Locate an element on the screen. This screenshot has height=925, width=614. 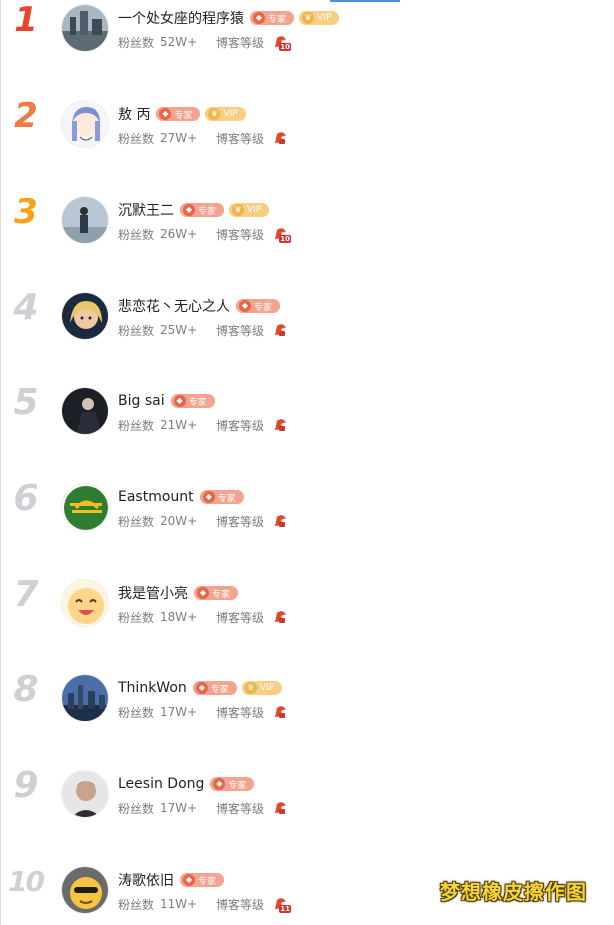
anime-girl-avatar is located at coordinates (85, 124).